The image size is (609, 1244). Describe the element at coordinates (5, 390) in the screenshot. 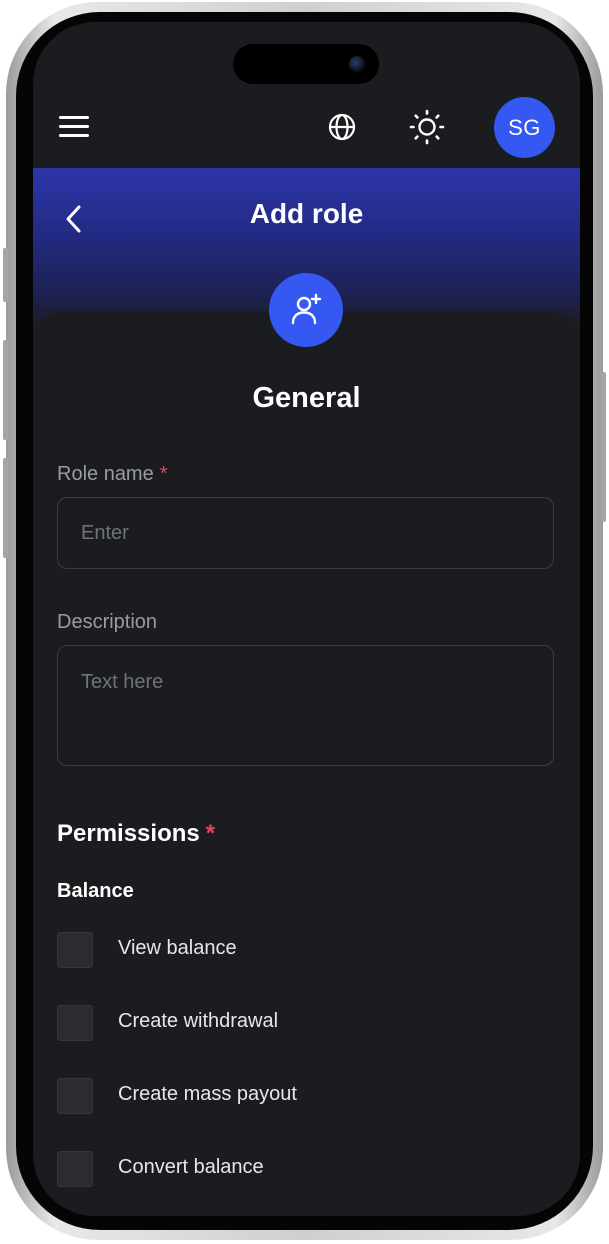

I see `volume-up-button` at that location.